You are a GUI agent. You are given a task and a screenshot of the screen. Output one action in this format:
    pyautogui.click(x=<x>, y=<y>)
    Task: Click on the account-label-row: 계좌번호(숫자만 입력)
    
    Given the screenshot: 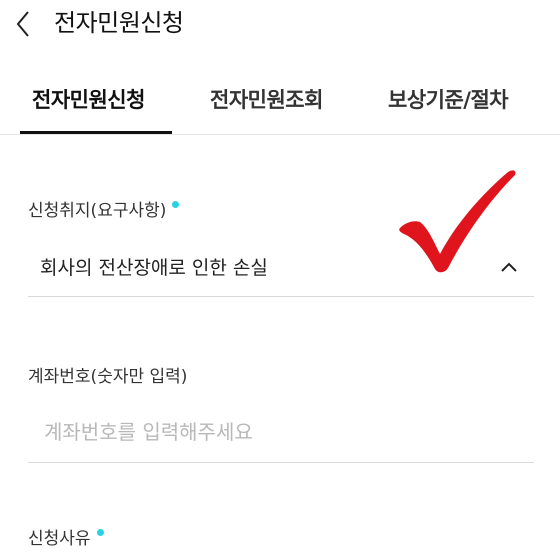 What is the action you would take?
    pyautogui.click(x=107, y=377)
    